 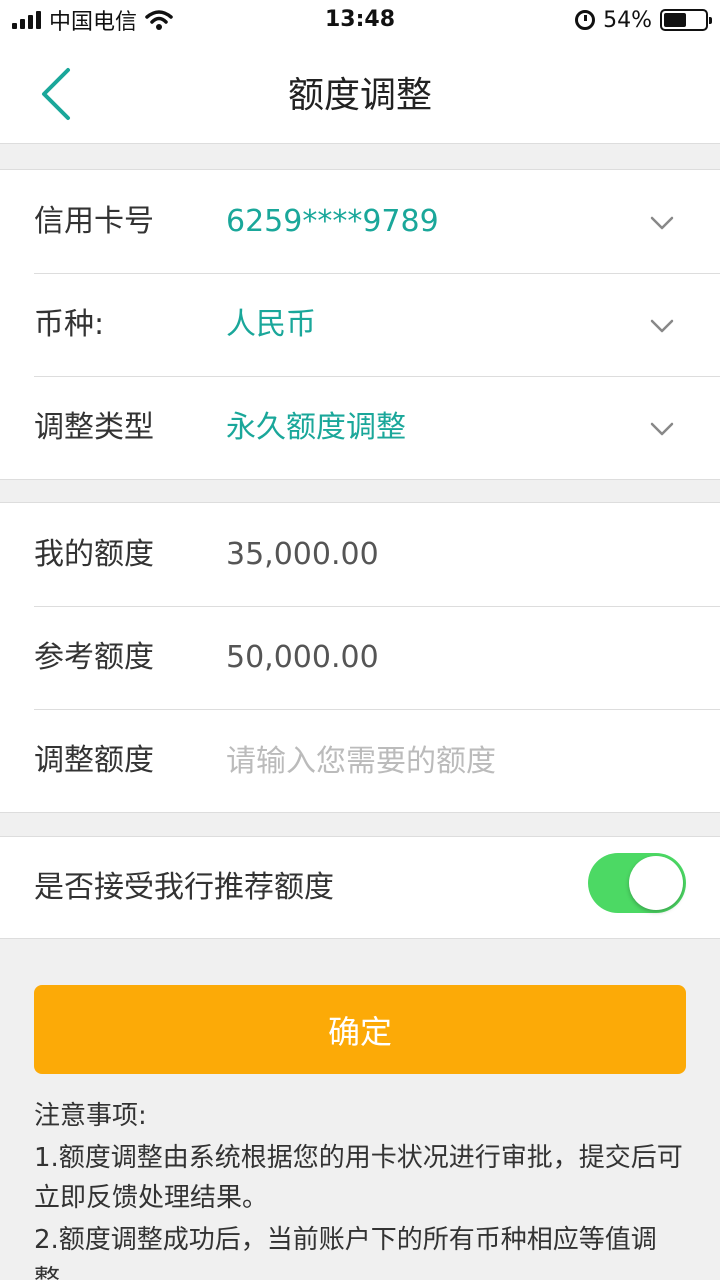 I want to click on currency-label: 币种:, so click(x=69, y=324).